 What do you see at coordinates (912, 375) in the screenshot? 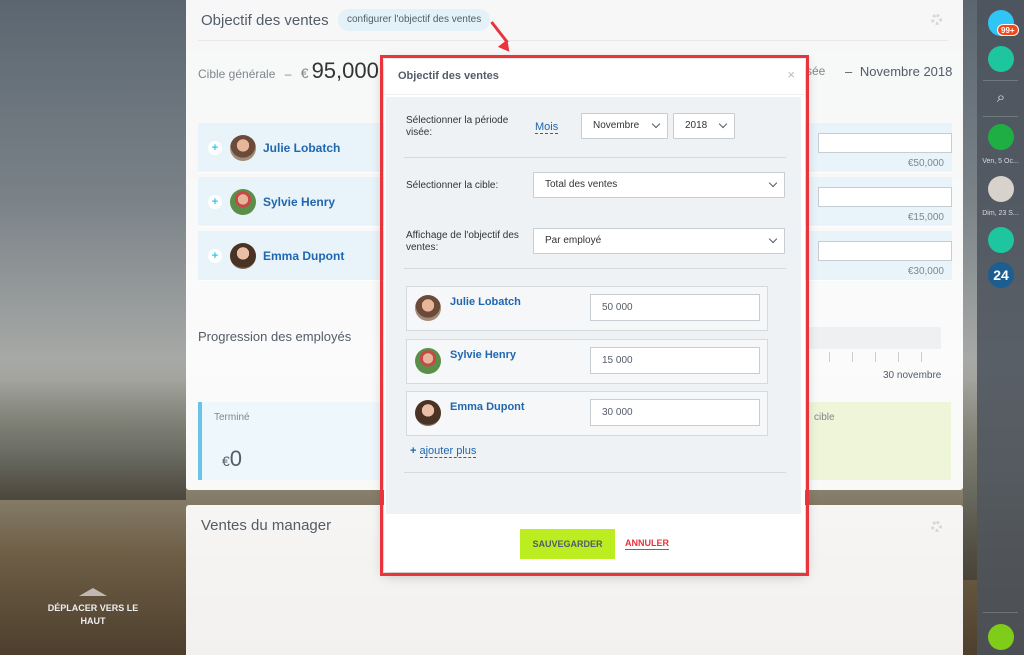
I see `progress-date: 30 novembre` at bounding box center [912, 375].